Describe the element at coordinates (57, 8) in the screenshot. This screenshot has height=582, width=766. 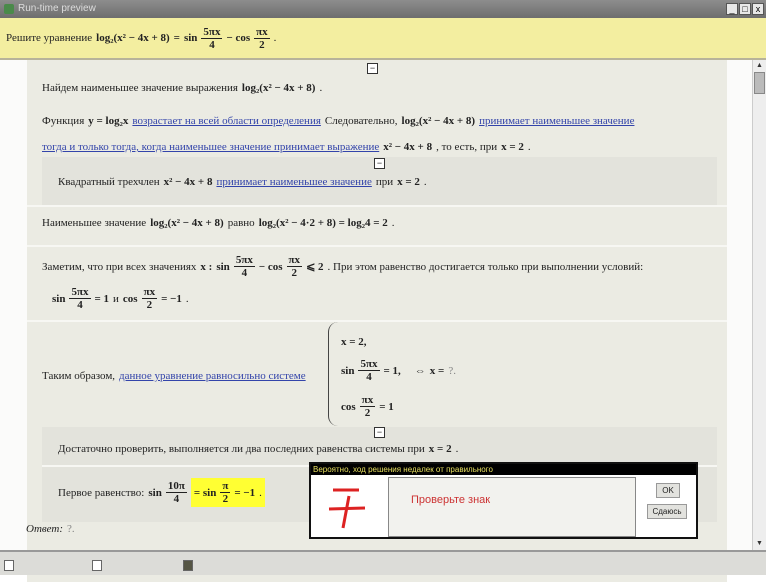
I see `window-title: Run-time preview` at that location.